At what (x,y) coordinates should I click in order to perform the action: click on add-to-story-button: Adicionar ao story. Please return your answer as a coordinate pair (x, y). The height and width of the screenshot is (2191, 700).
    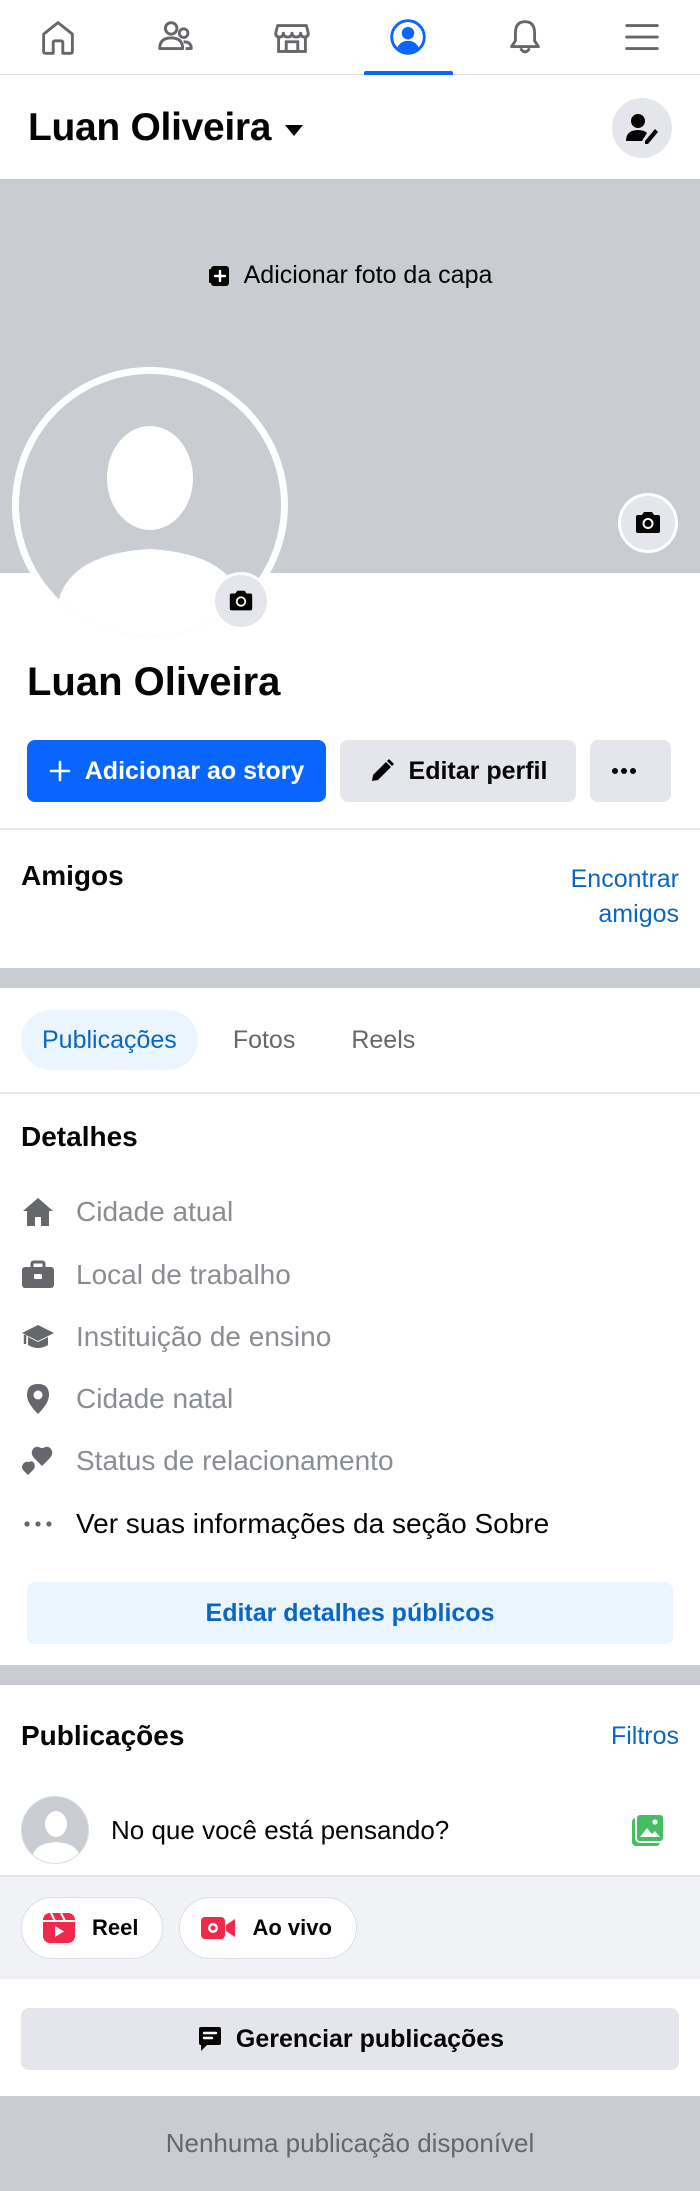
    Looking at the image, I should click on (176, 771).